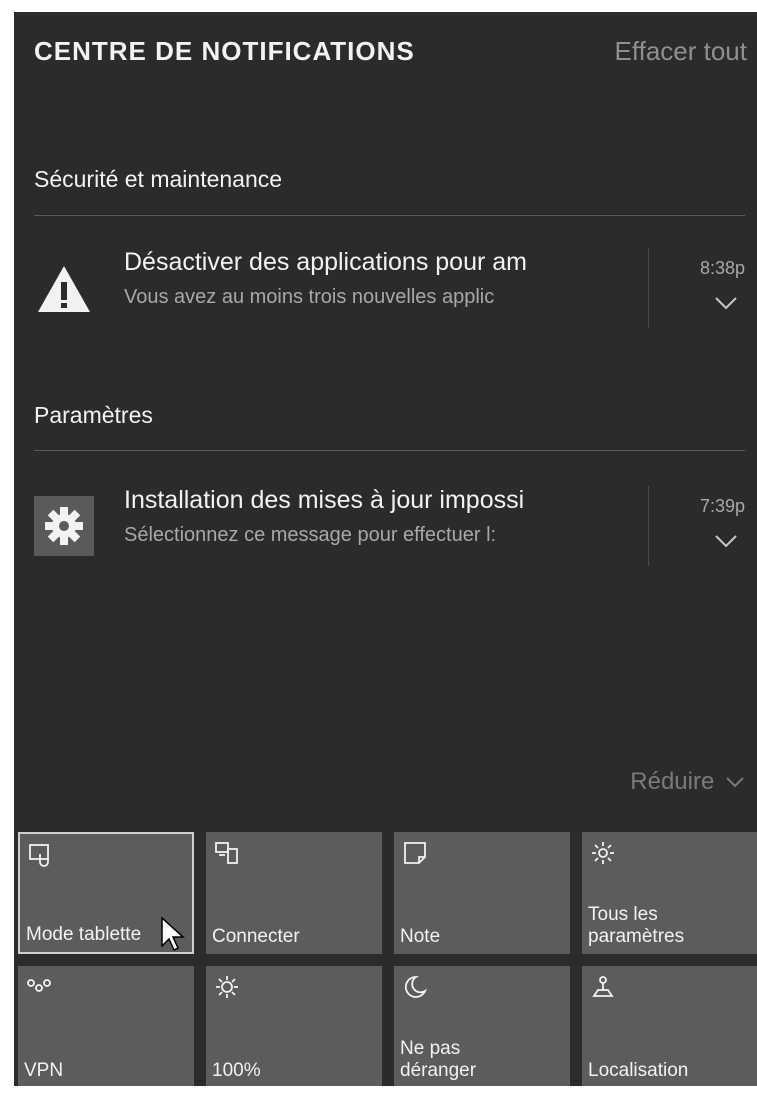 The width and height of the screenshot is (757, 1098). What do you see at coordinates (173, 934) in the screenshot?
I see `mouse-cursor-icon` at bounding box center [173, 934].